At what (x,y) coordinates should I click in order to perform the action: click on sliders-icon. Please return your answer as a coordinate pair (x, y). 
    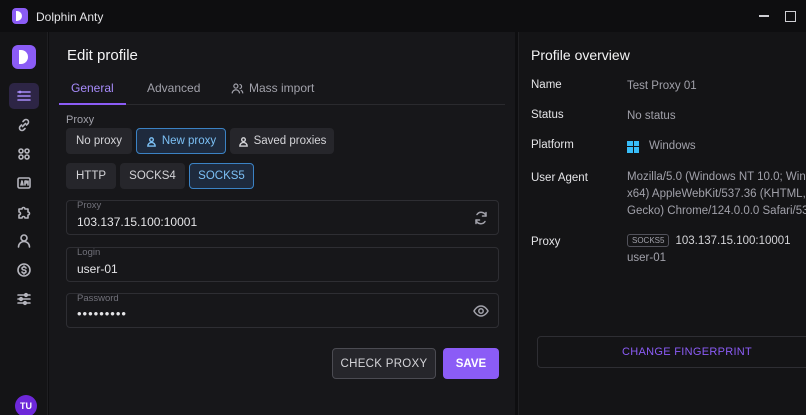
    Looking at the image, I should click on (24, 299).